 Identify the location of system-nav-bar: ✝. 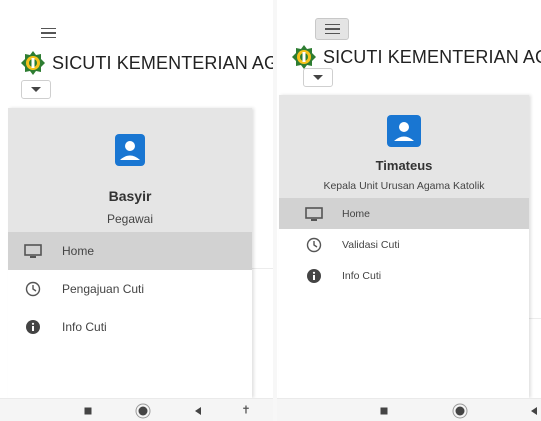
(136, 409).